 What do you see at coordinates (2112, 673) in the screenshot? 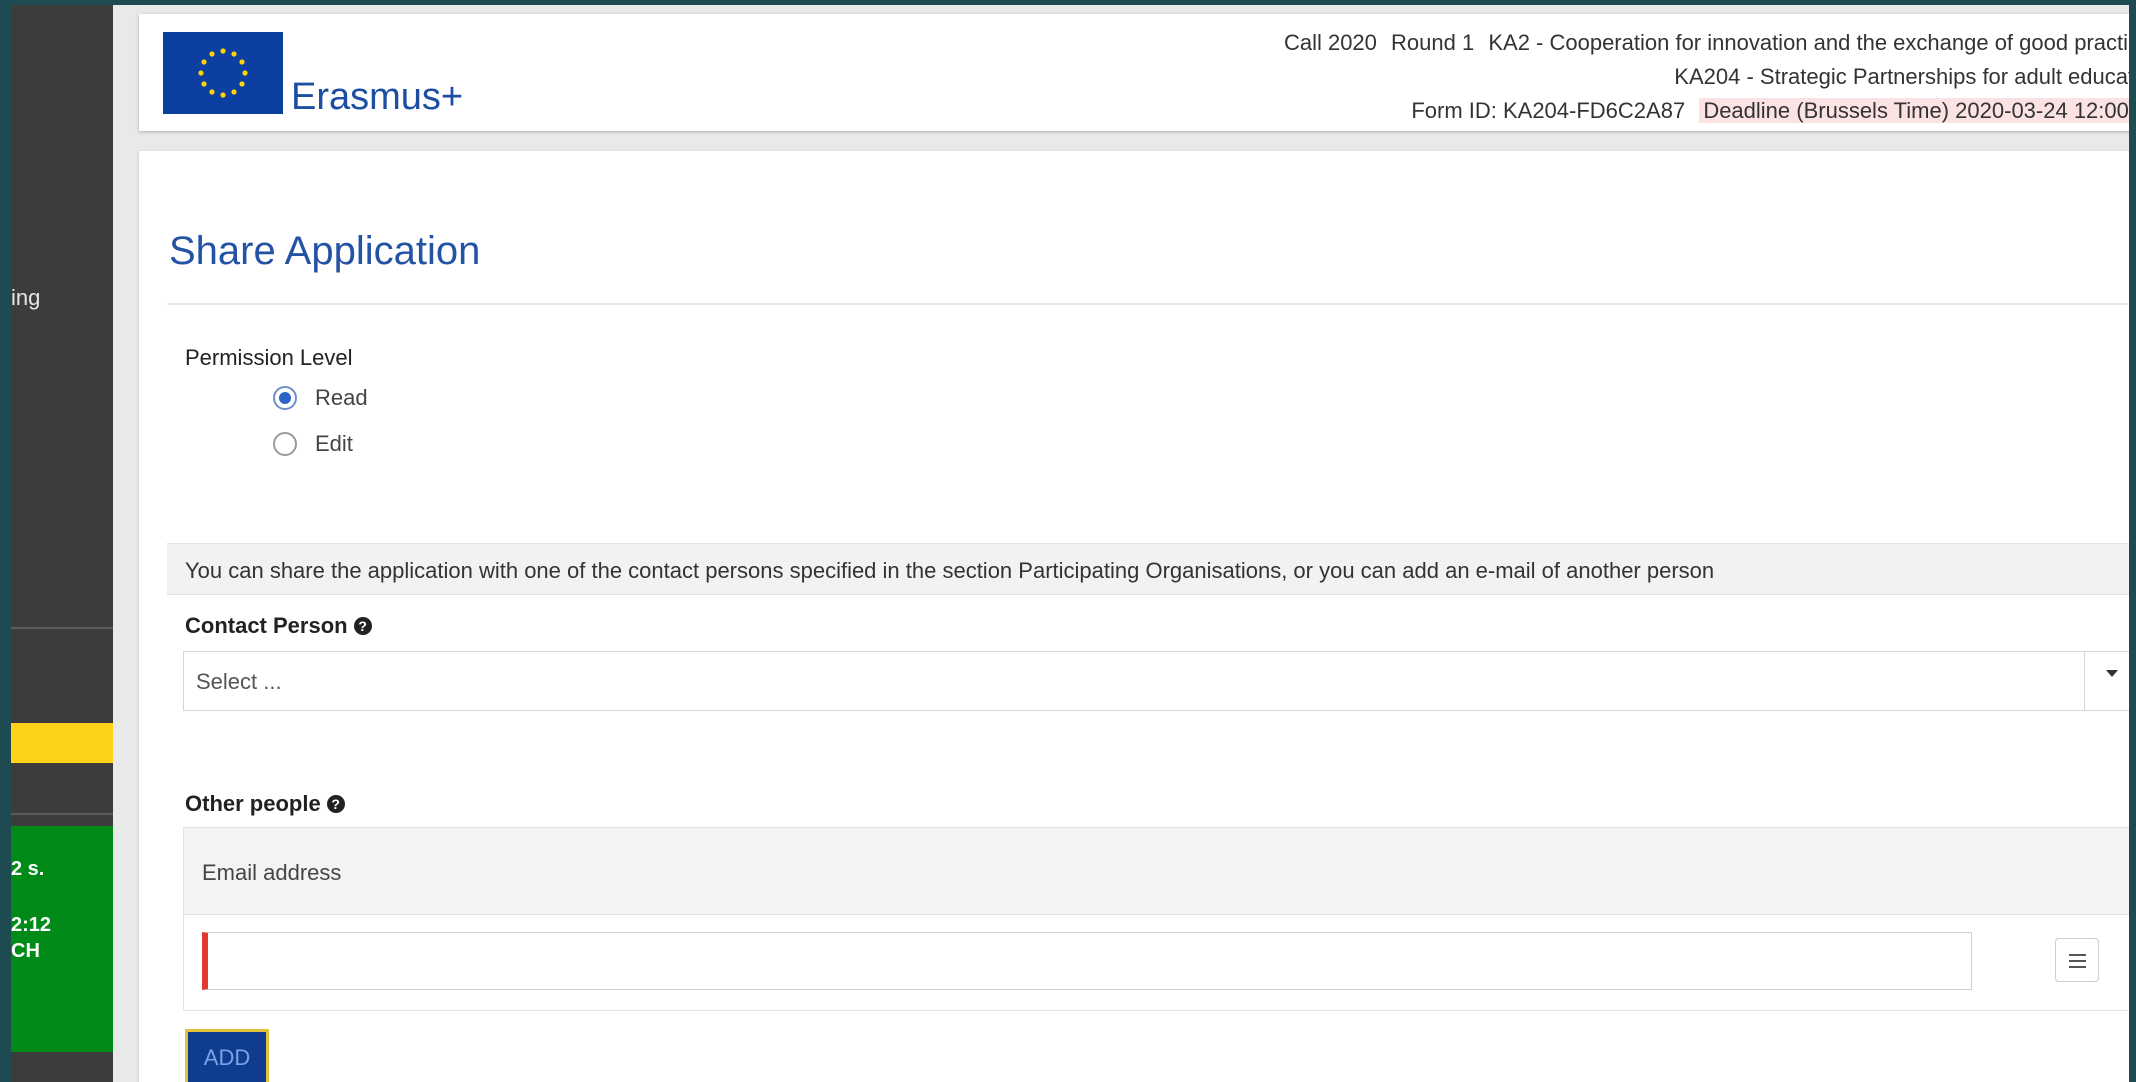
I see `chevron-down-icon` at bounding box center [2112, 673].